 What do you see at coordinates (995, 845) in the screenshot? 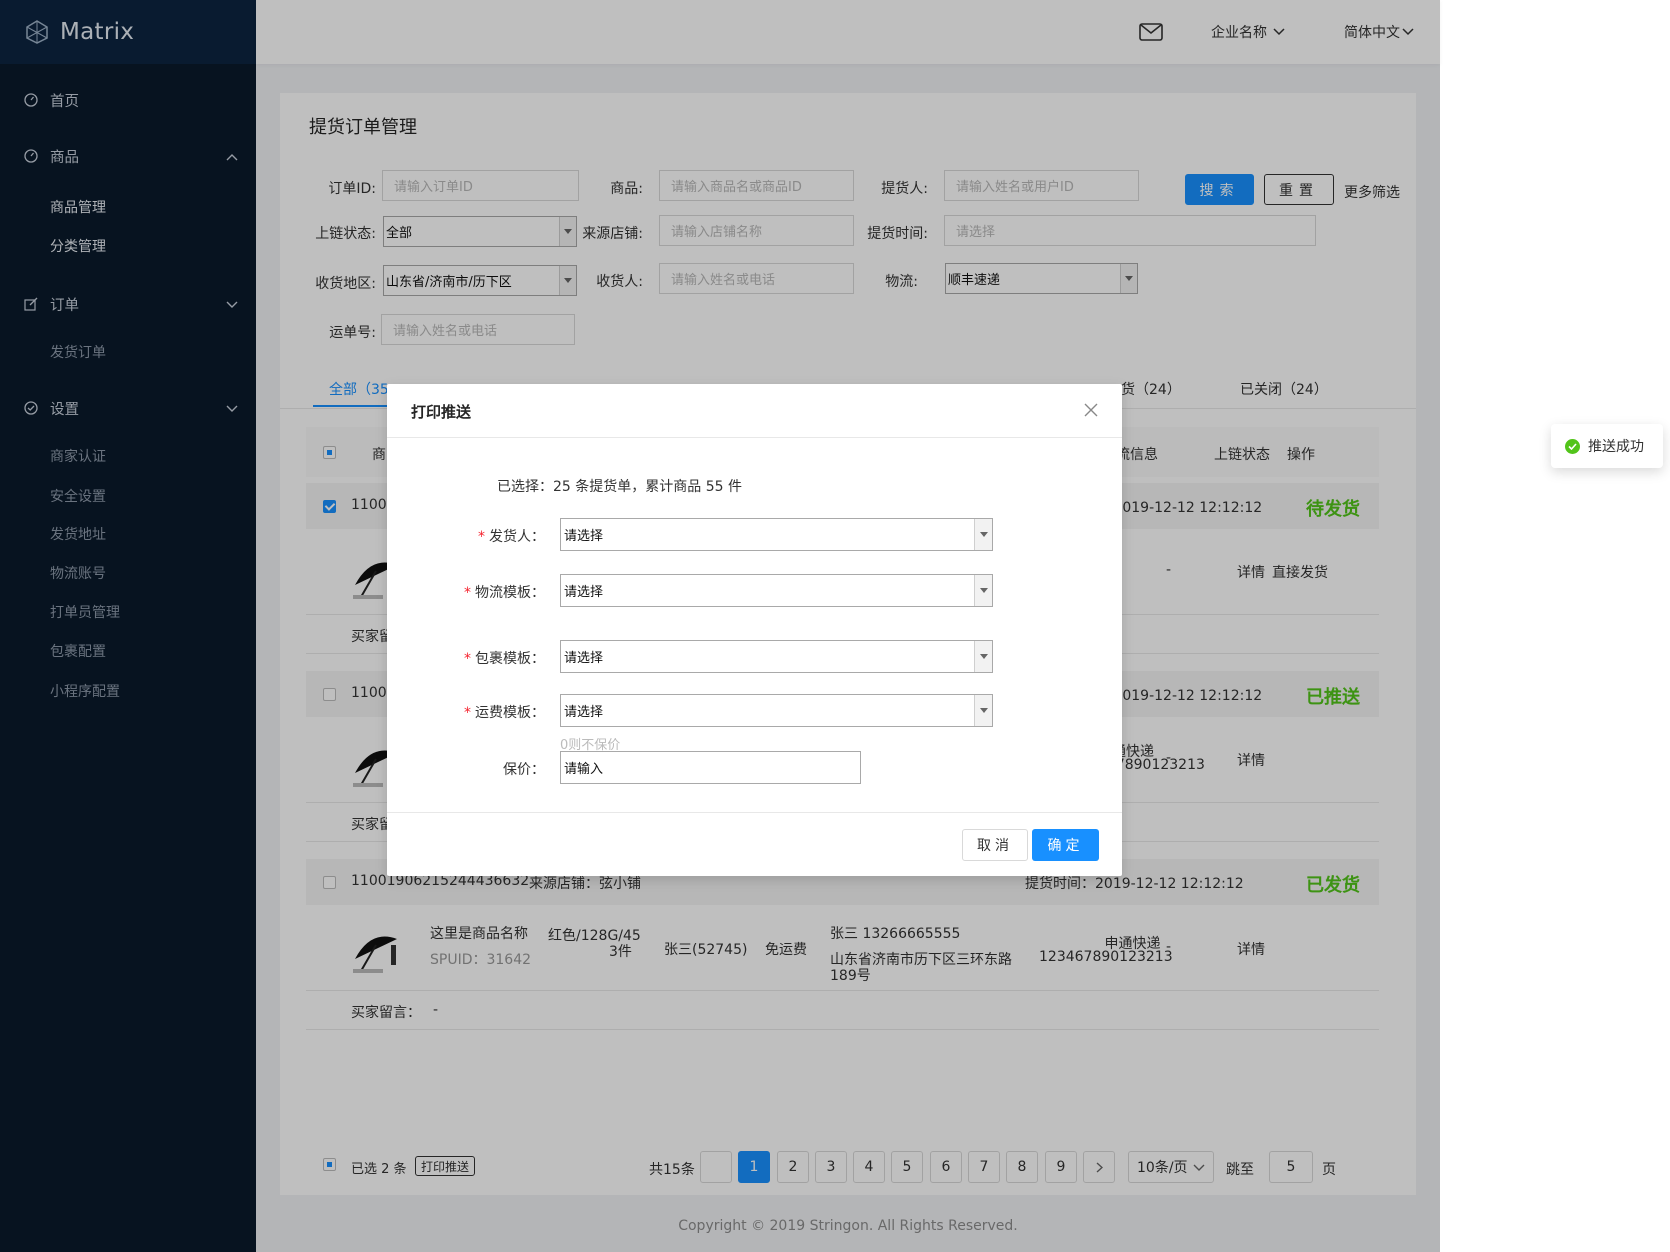
I see `cancel-button: 取消` at bounding box center [995, 845].